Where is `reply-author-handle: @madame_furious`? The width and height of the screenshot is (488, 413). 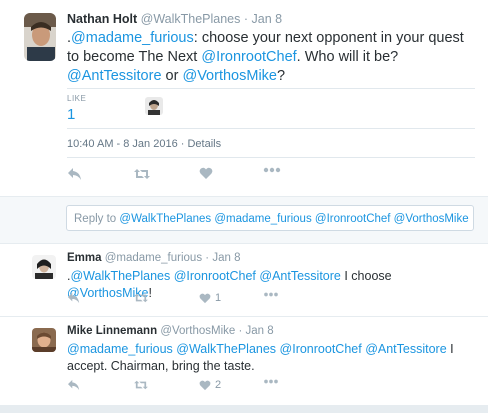
reply-author-handle: @madame_furious is located at coordinates (153, 258).